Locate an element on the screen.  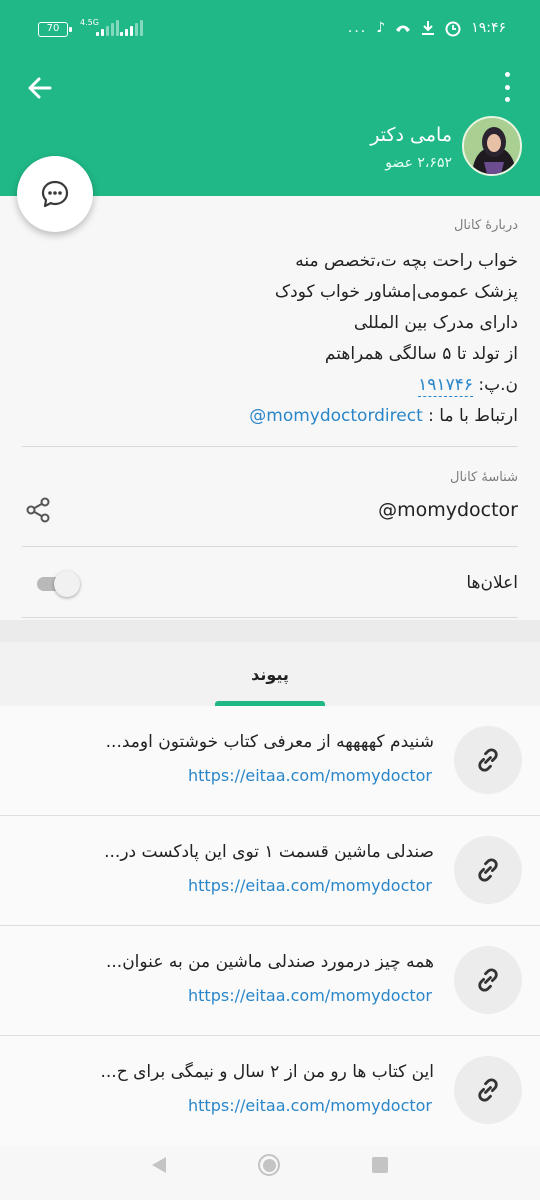
about-line: پزشک عمومی|مشاور خواب کودک is located at coordinates (396, 292).